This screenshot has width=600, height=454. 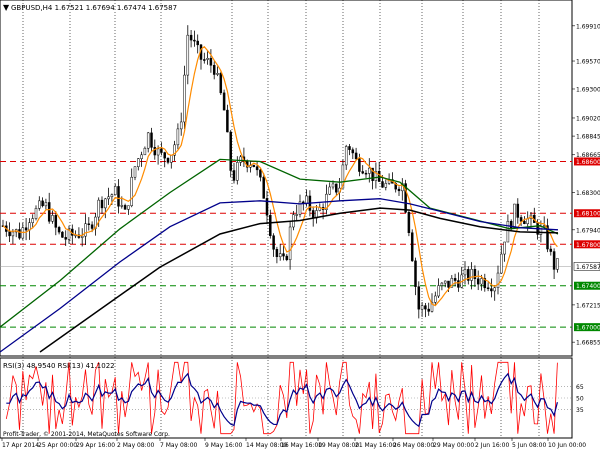 What do you see at coordinates (59, 366) in the screenshot?
I see `rsi-title: RSI(3) 48.9540 RSI(13) 41.1022` at bounding box center [59, 366].